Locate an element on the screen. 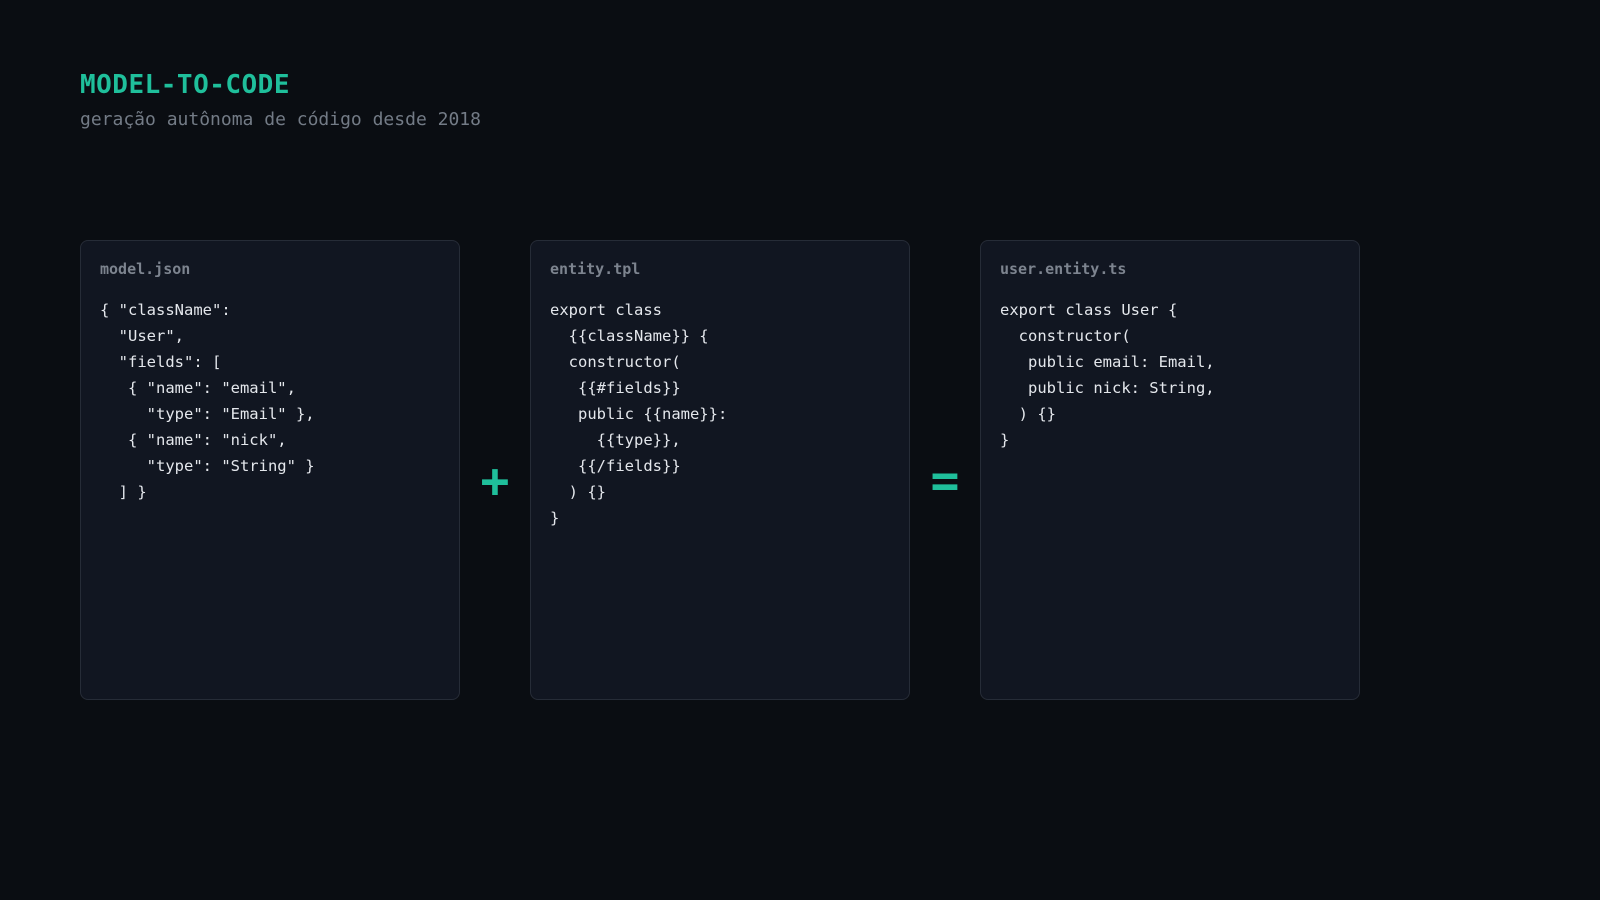  code-line: export class is located at coordinates (606, 310).